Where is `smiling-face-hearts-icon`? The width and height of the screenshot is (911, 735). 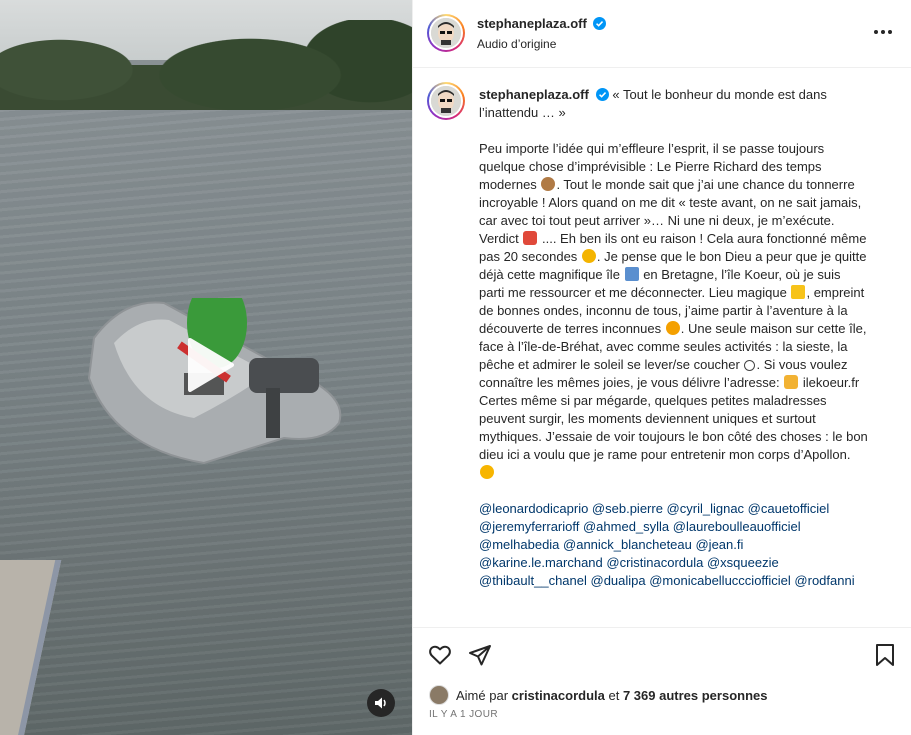
smiling-face-hearts-icon is located at coordinates (487, 472).